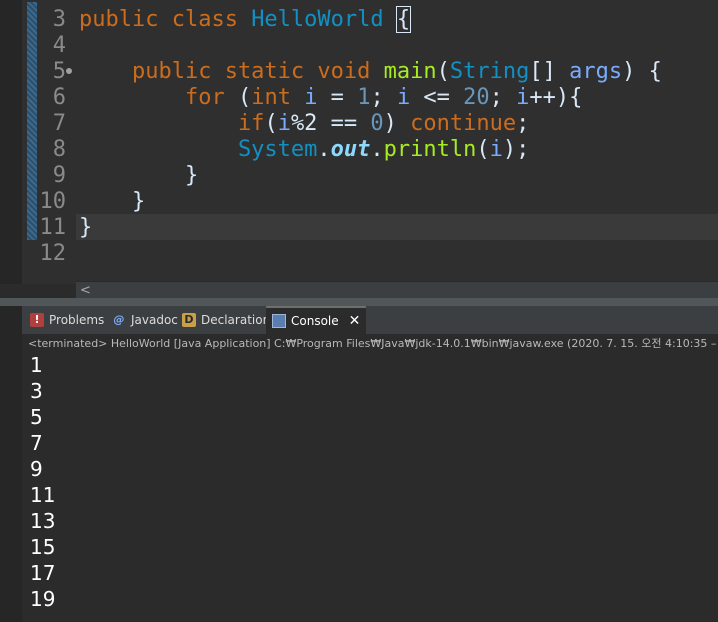 This screenshot has height=622, width=718. What do you see at coordinates (437, 97) in the screenshot?
I see `punct: <=` at bounding box center [437, 97].